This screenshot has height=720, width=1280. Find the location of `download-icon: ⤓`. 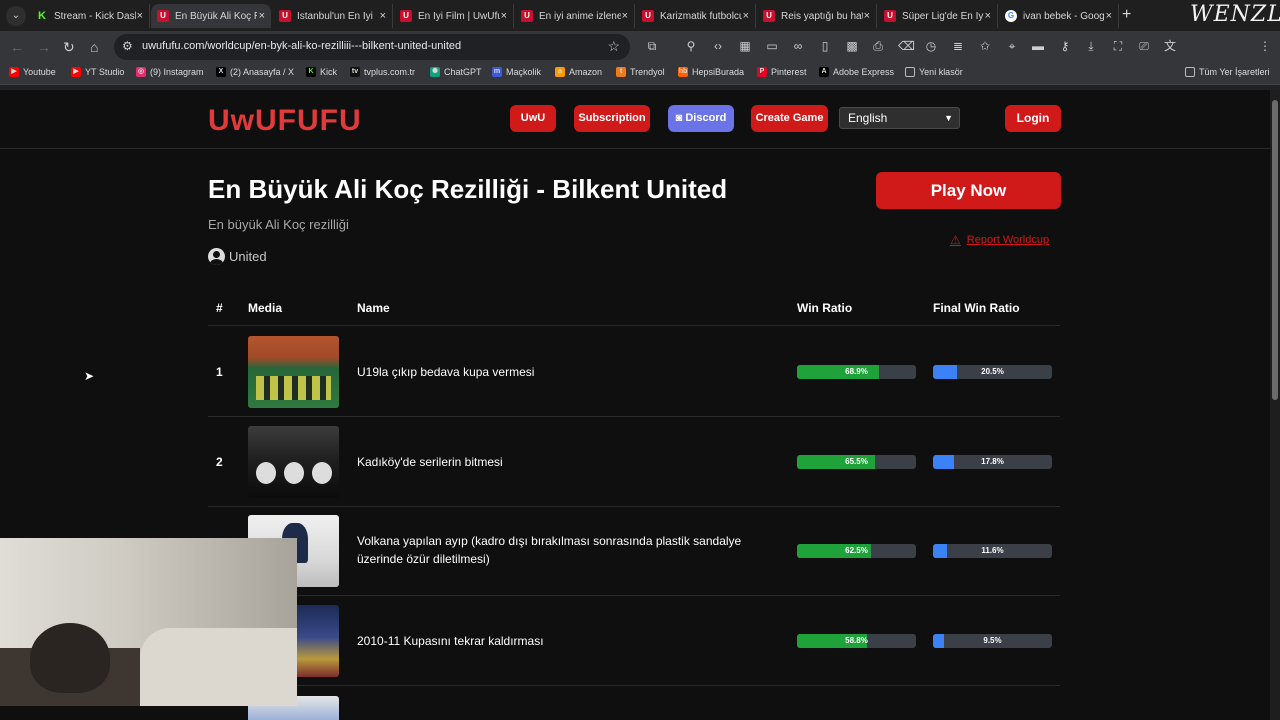

download-icon: ⤓ is located at coordinates (1091, 46).